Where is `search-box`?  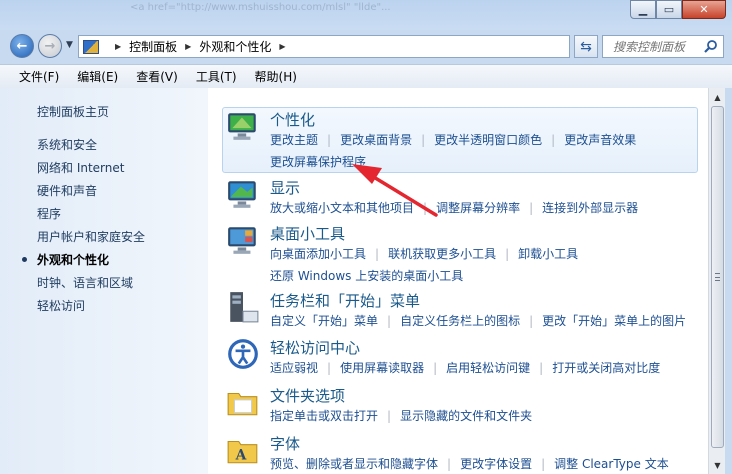
search-box is located at coordinates (663, 46).